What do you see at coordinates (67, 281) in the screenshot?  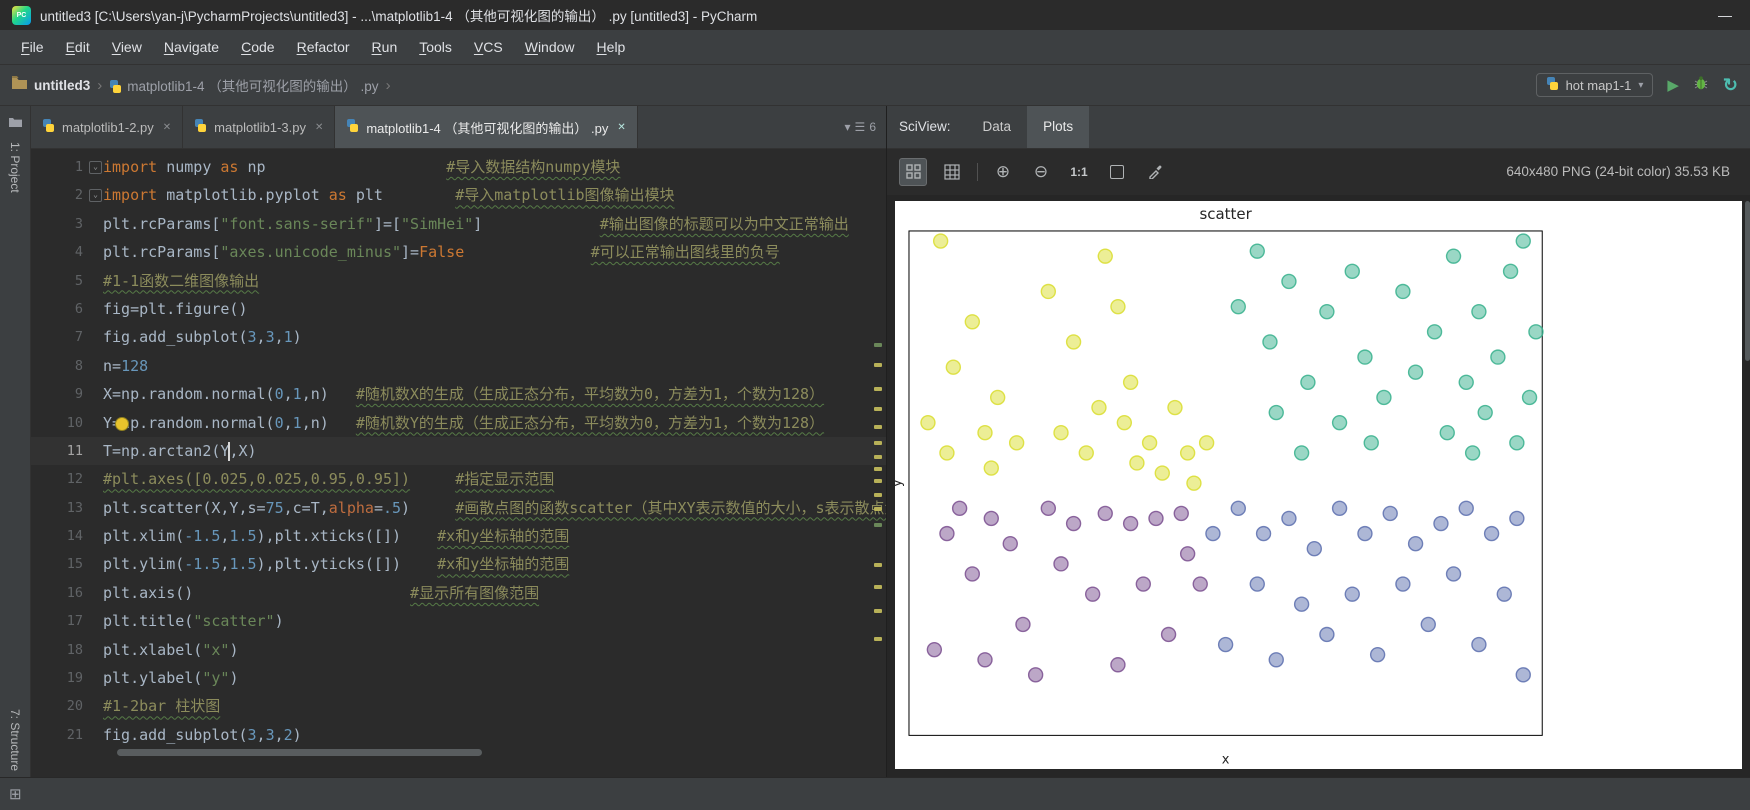 I see `line-number: 5` at bounding box center [67, 281].